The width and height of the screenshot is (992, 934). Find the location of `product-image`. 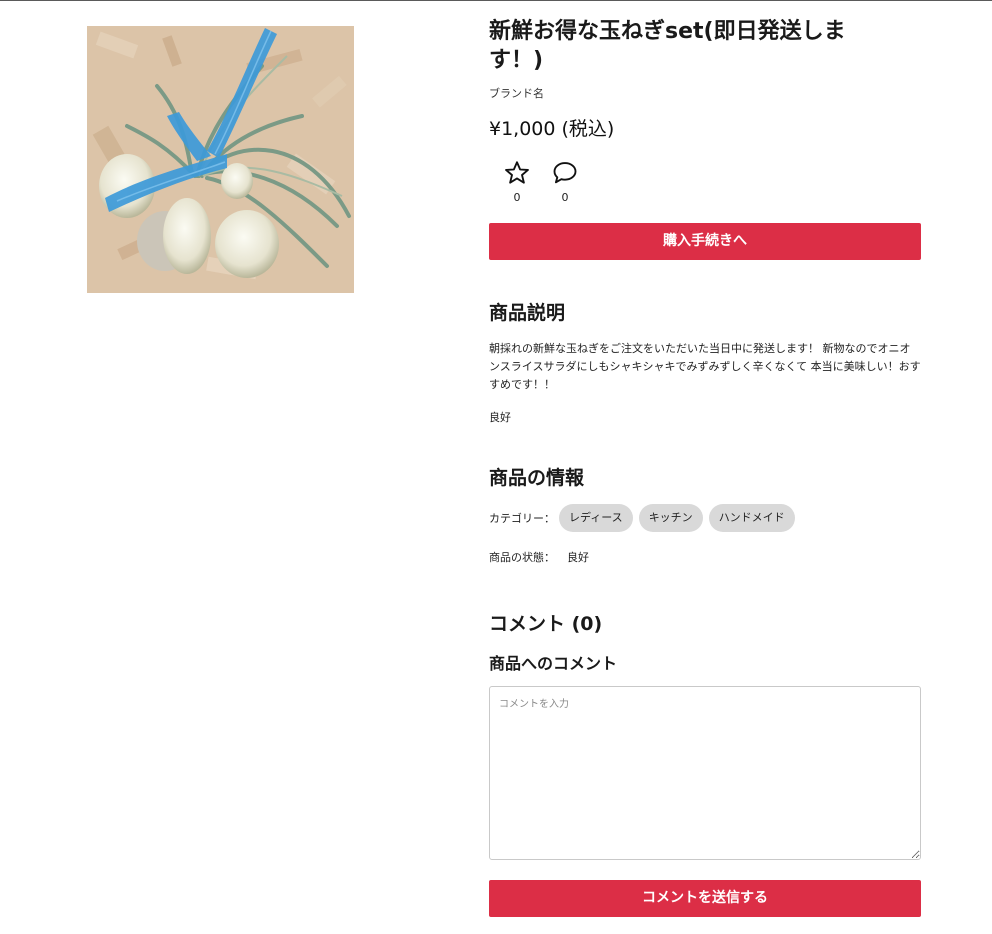

product-image is located at coordinates (220, 159).